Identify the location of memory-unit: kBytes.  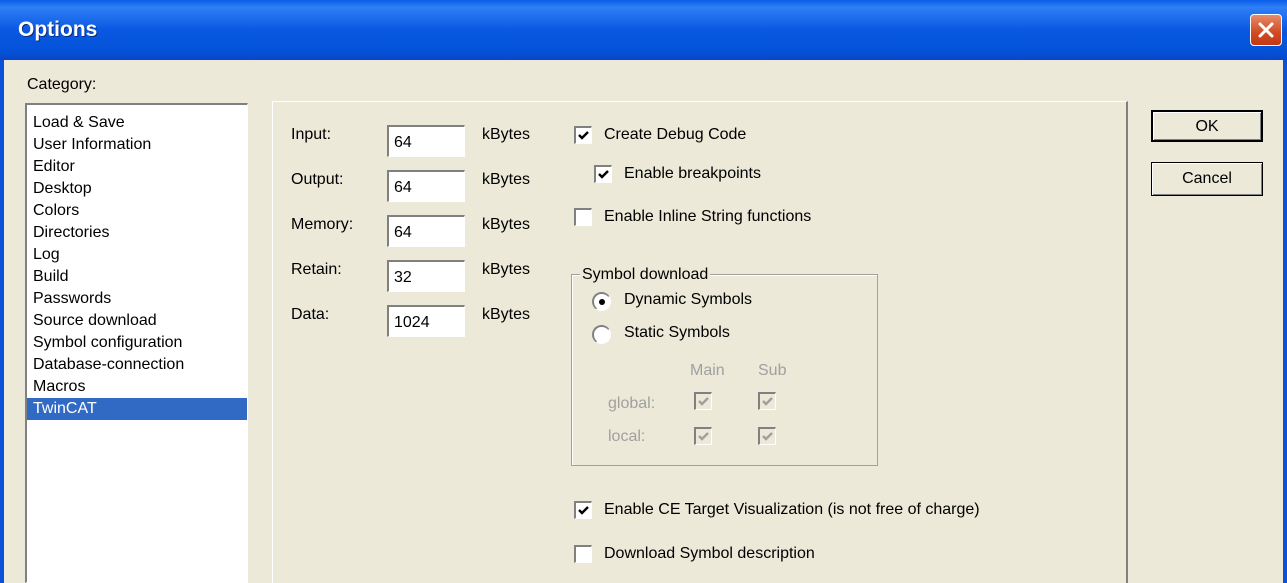
(506, 224).